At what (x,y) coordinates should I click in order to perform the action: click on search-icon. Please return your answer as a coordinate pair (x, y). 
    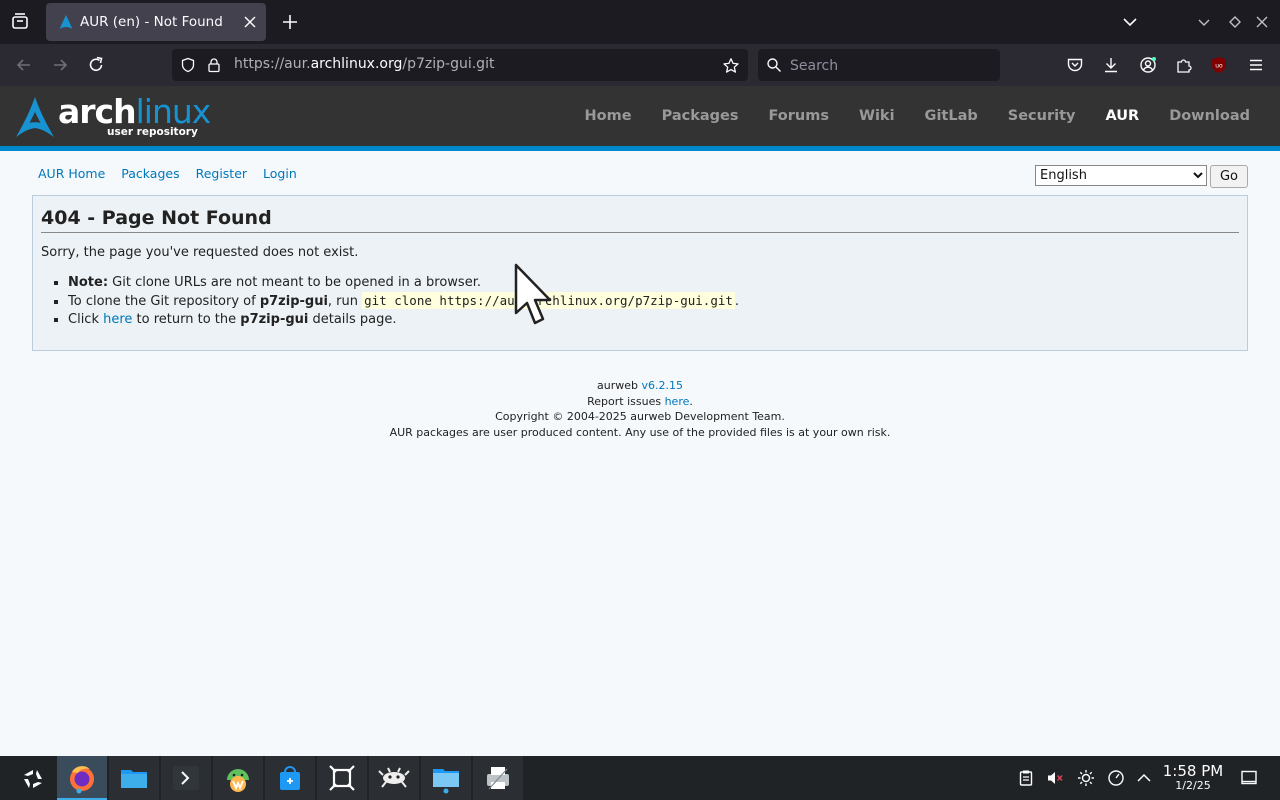
    Looking at the image, I should click on (774, 65).